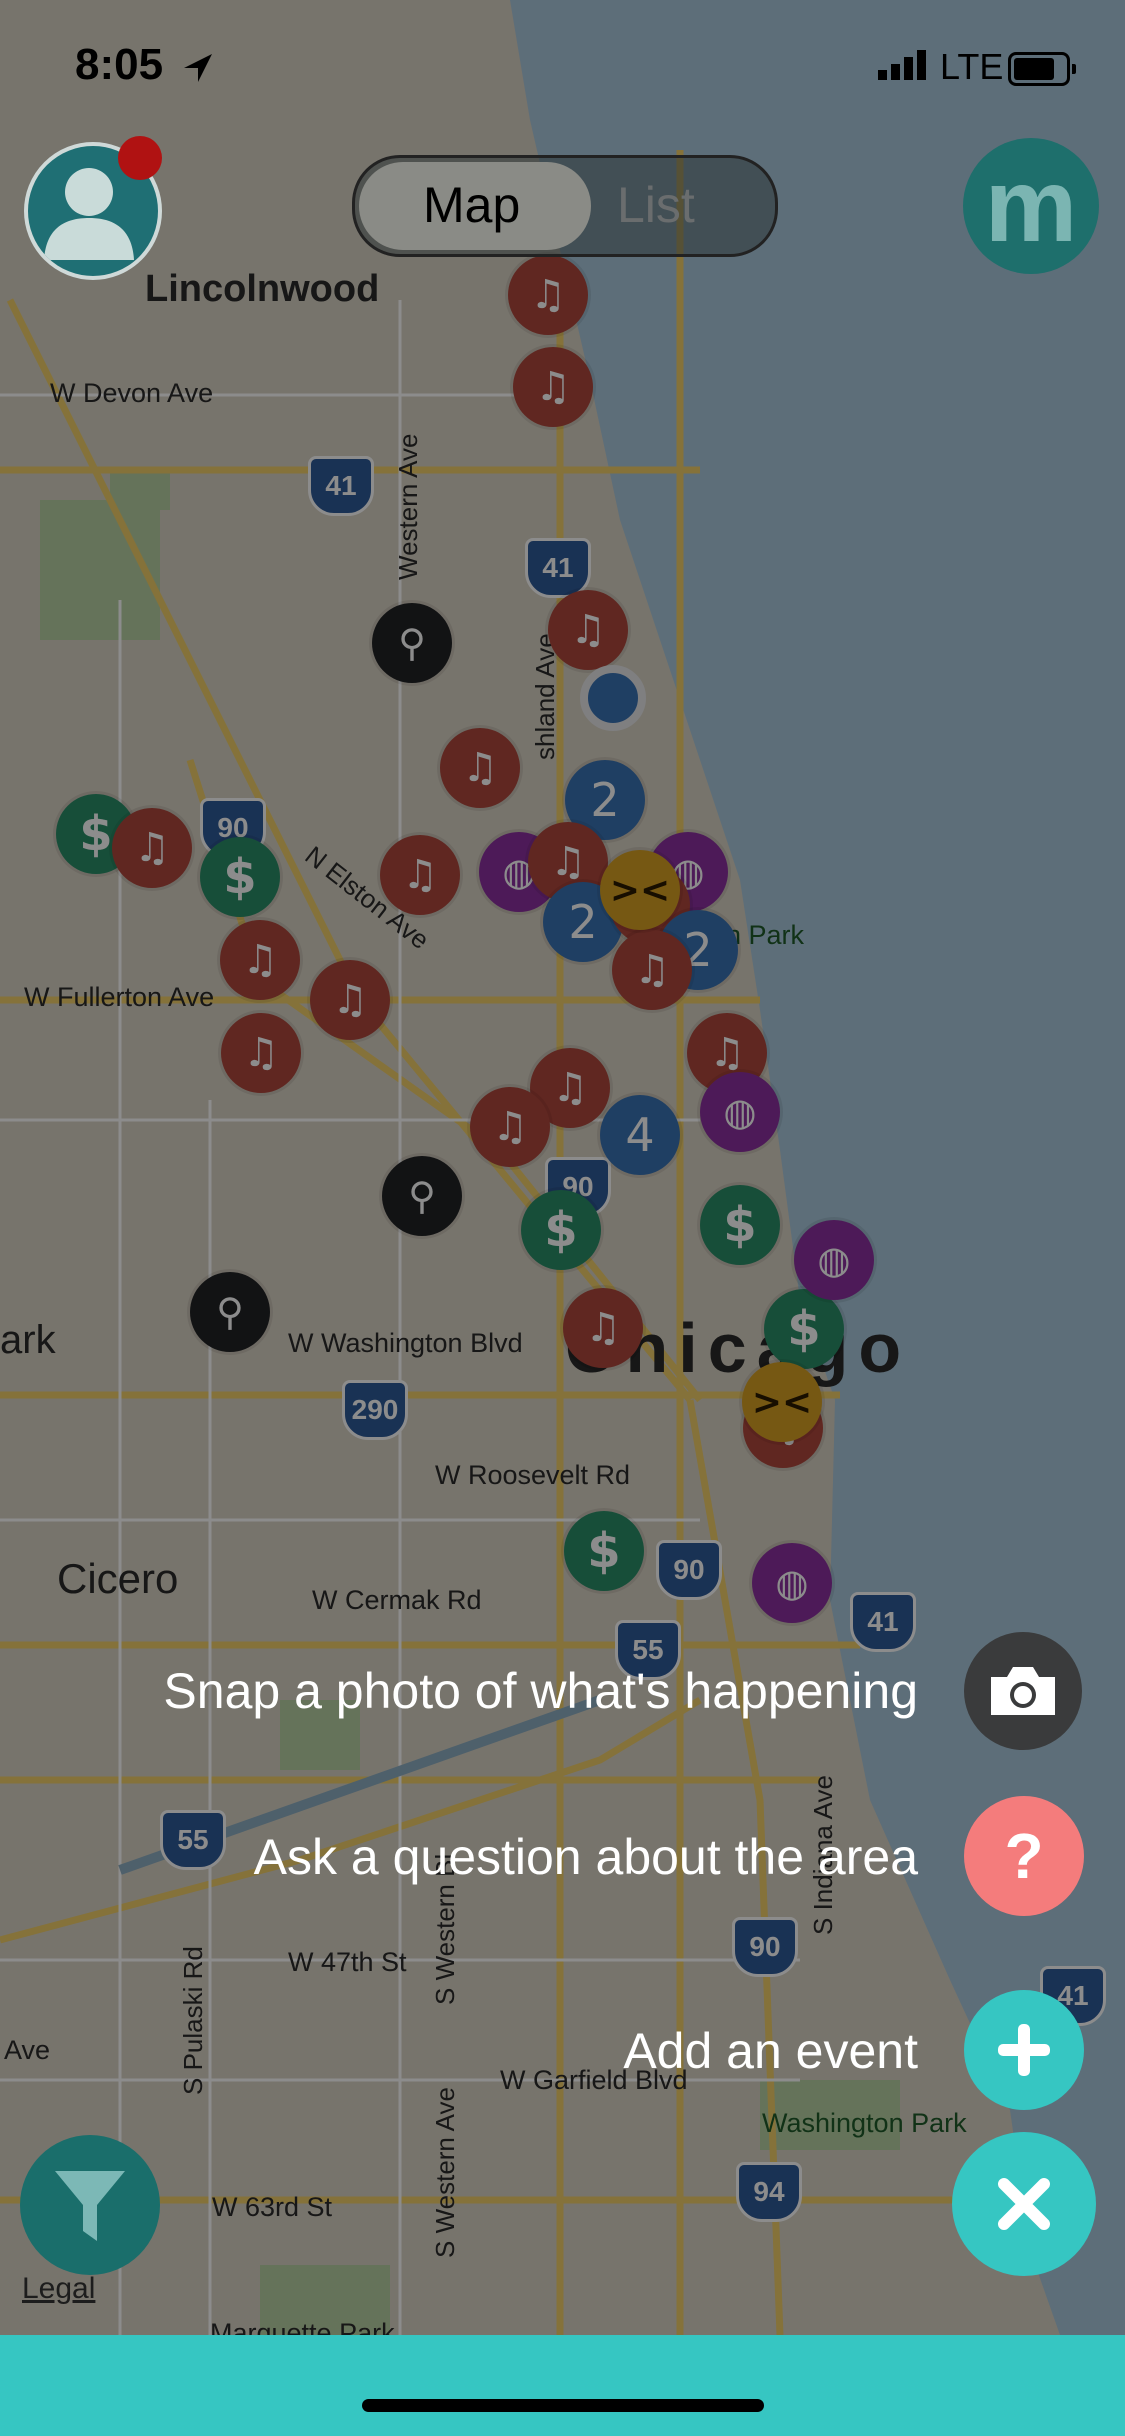 The height and width of the screenshot is (2436, 1125). I want to click on legal-link: Legal, so click(58, 2289).